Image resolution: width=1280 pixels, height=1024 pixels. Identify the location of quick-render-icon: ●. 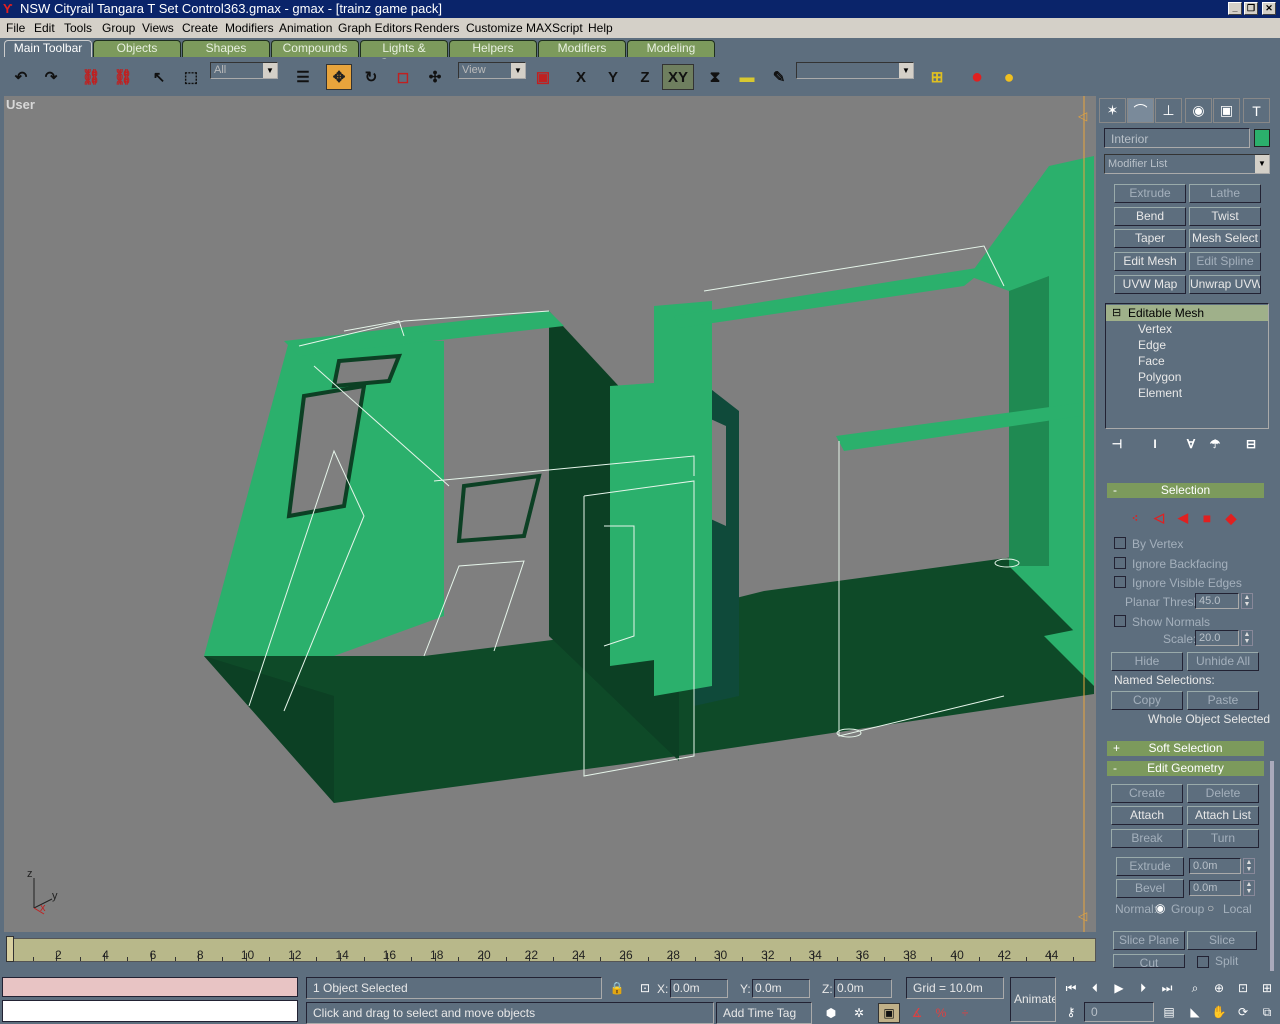
(1009, 77).